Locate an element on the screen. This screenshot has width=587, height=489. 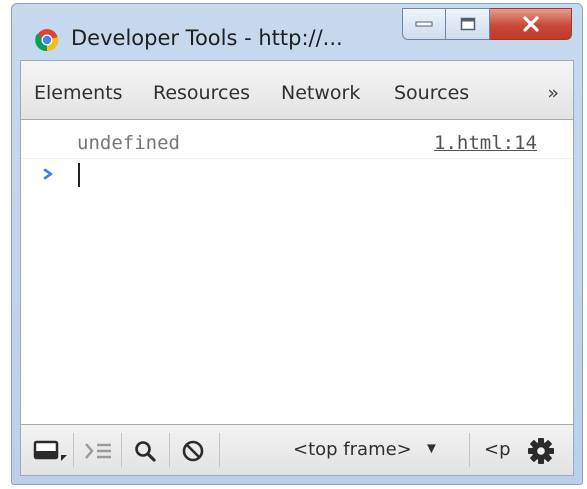
more-tabs-button: » is located at coordinates (553, 93).